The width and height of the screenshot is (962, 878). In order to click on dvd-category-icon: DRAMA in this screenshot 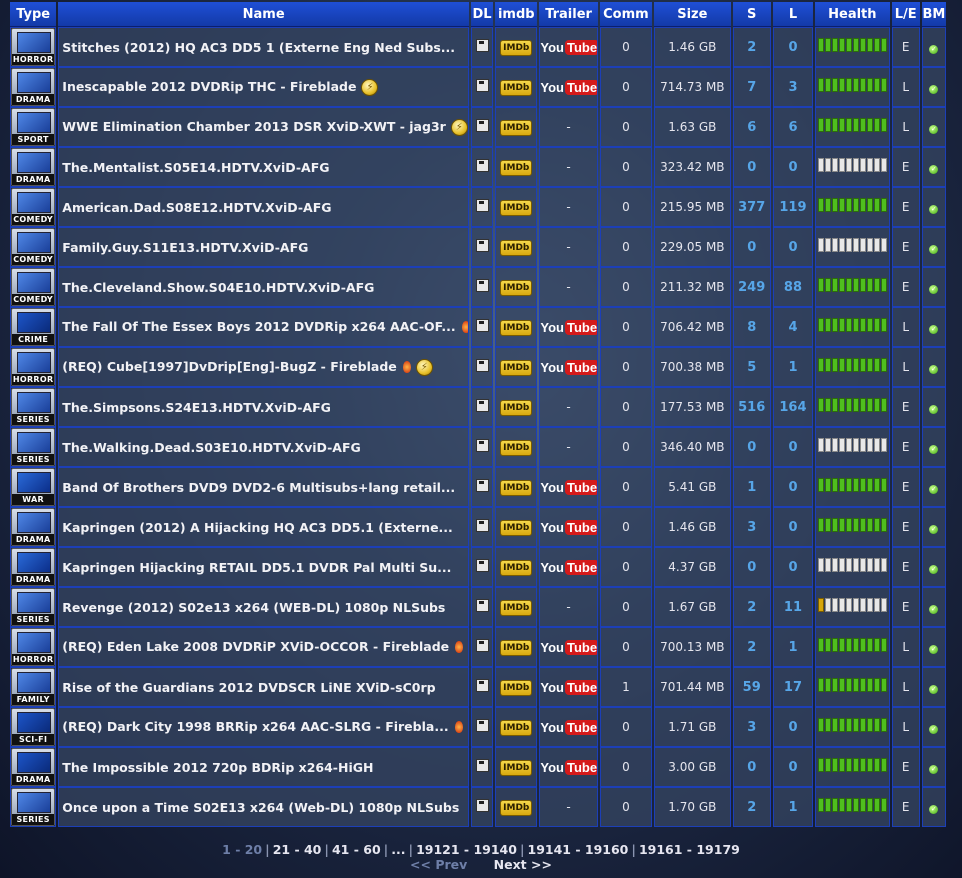, I will do `click(33, 567)`.